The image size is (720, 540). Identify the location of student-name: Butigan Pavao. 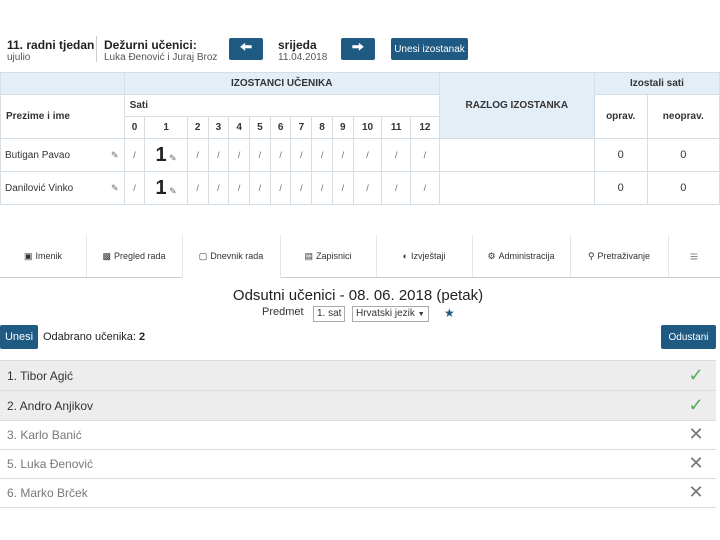
(53, 155).